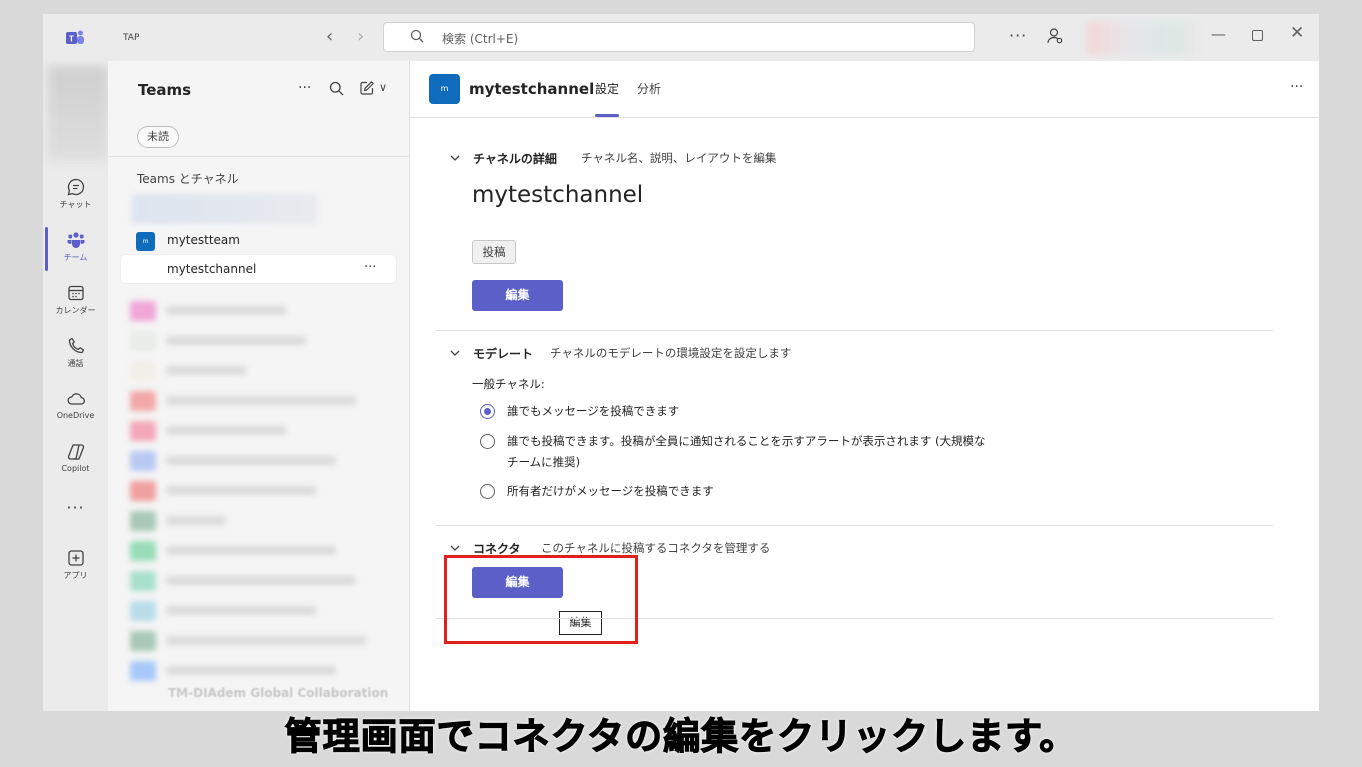 The width and height of the screenshot is (1362, 767). I want to click on chevron-down-icon: ∨, so click(383, 87).